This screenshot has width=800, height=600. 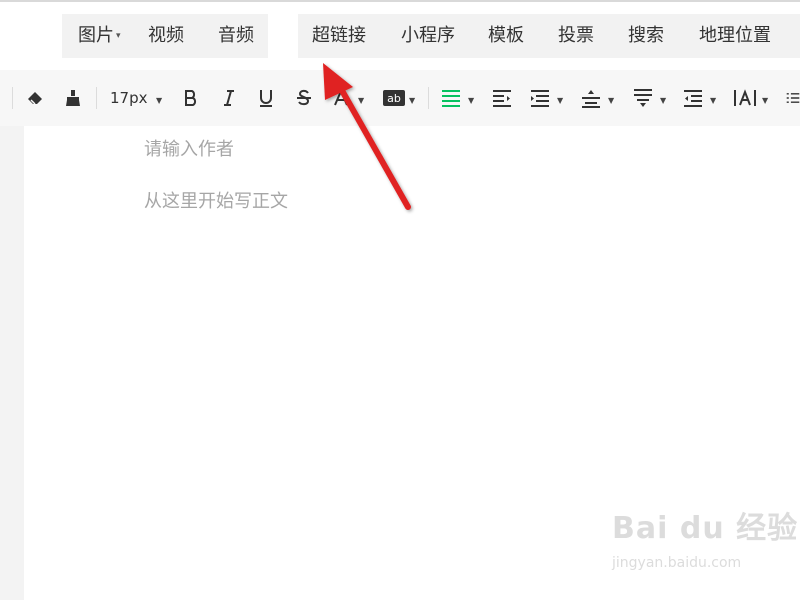 I want to click on body-text-area: 从这里开始写正文, so click(x=216, y=202).